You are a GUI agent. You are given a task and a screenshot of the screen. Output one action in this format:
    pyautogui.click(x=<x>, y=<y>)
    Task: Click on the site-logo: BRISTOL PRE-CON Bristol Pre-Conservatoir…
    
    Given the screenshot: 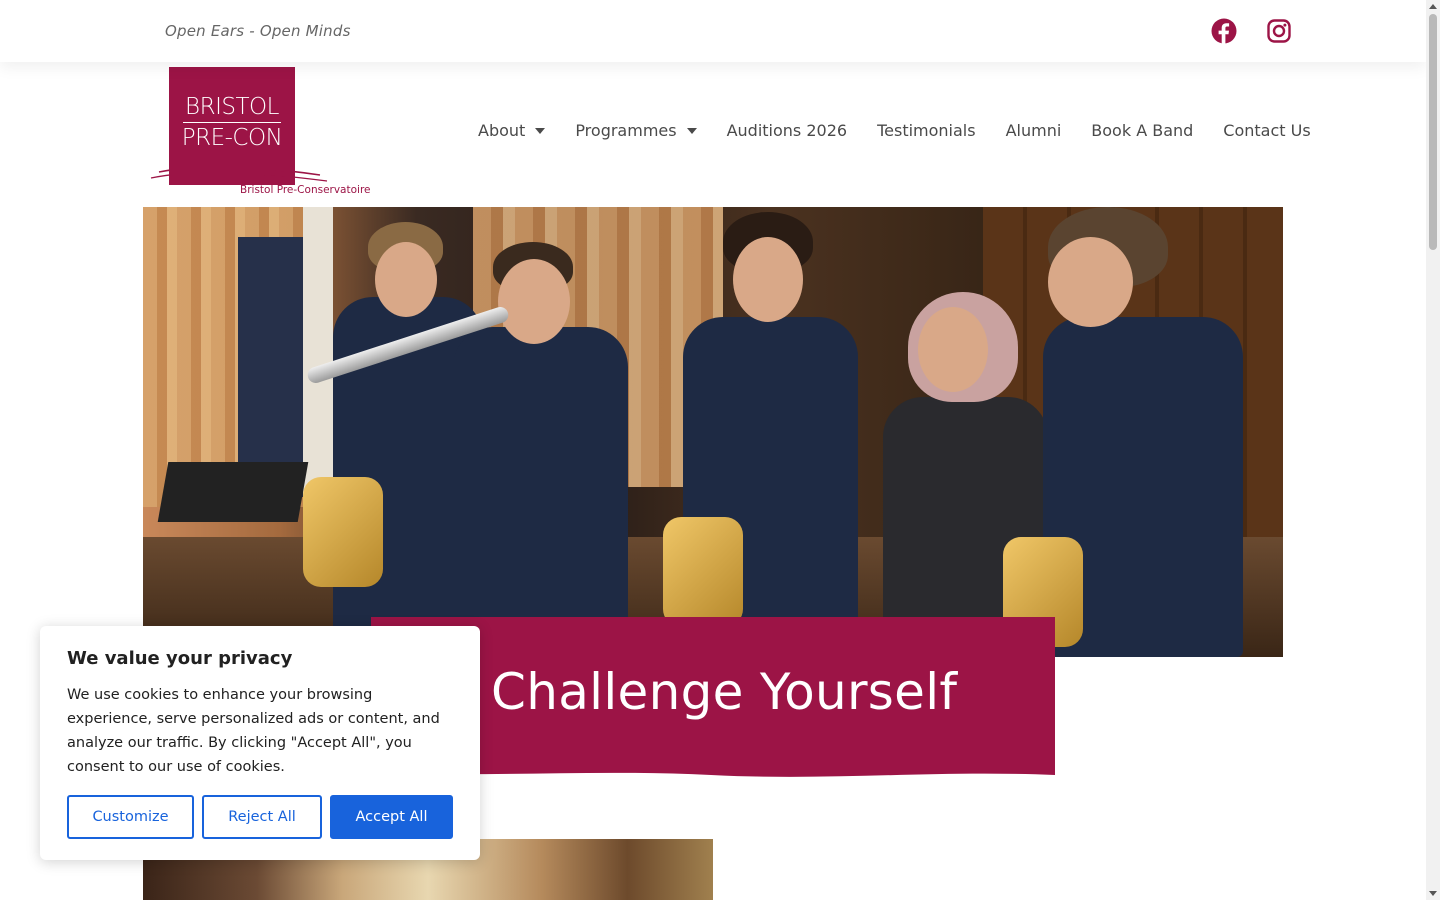 What is the action you would take?
    pyautogui.click(x=258, y=133)
    